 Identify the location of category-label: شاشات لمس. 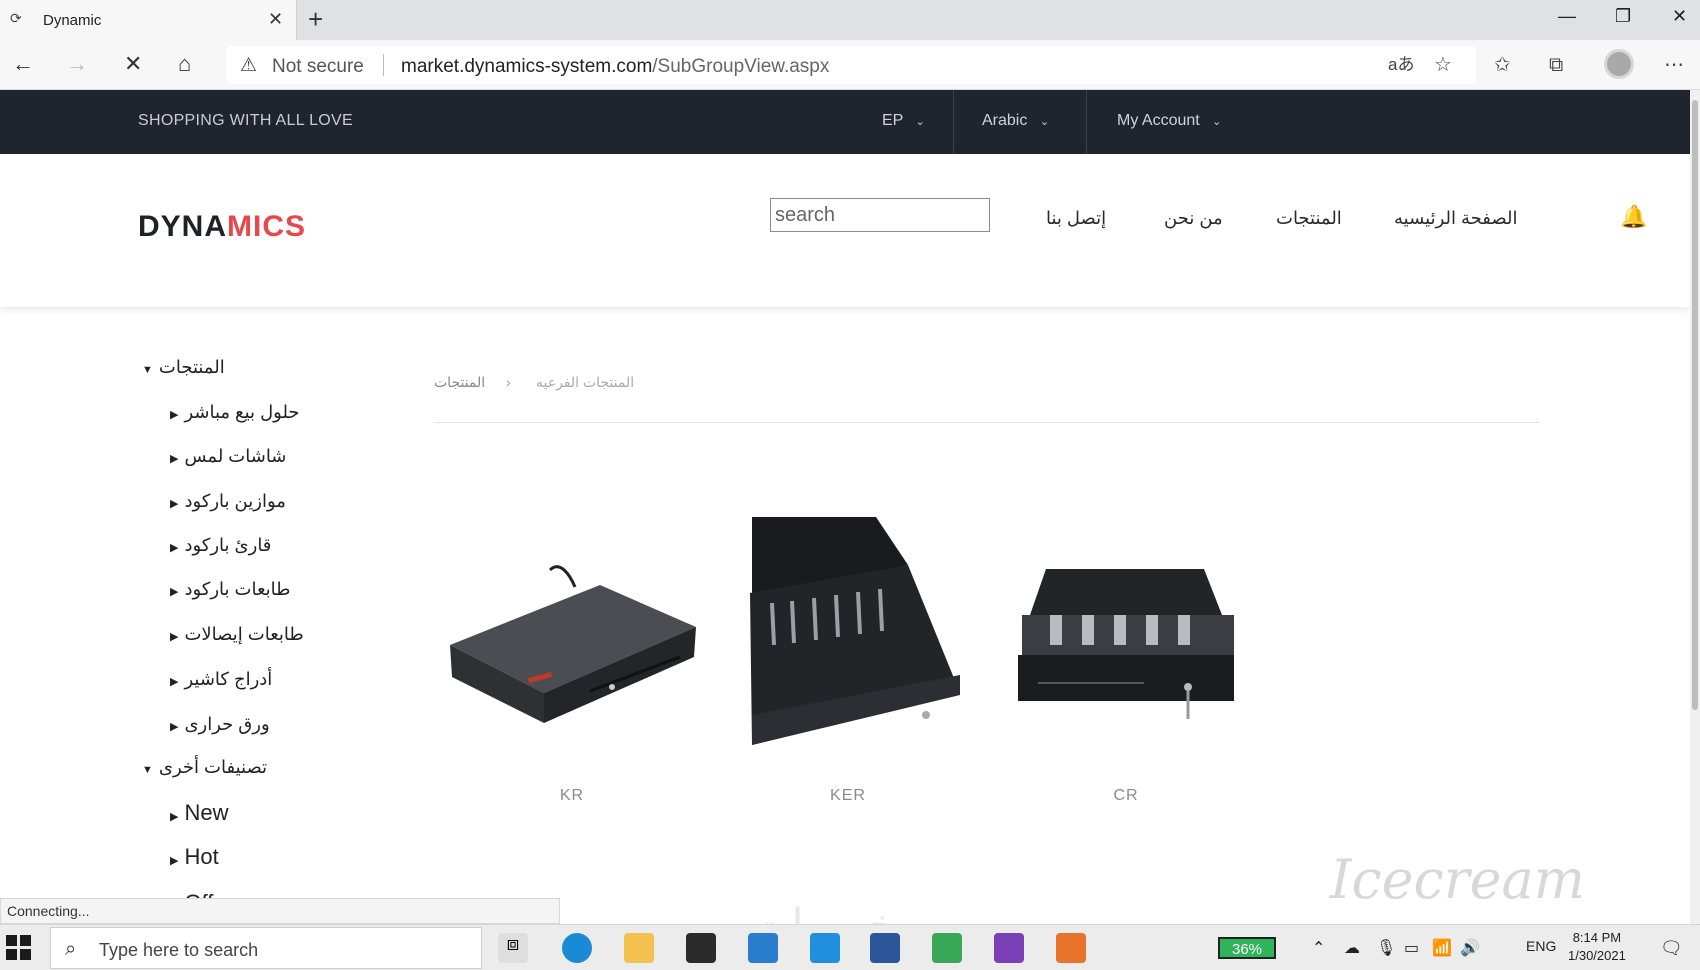
(235, 456).